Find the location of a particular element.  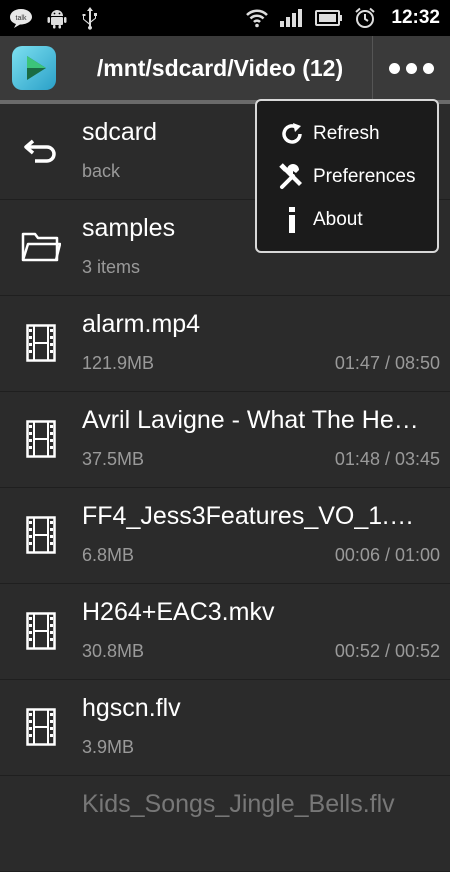

menu-item-about: About is located at coordinates (347, 220).